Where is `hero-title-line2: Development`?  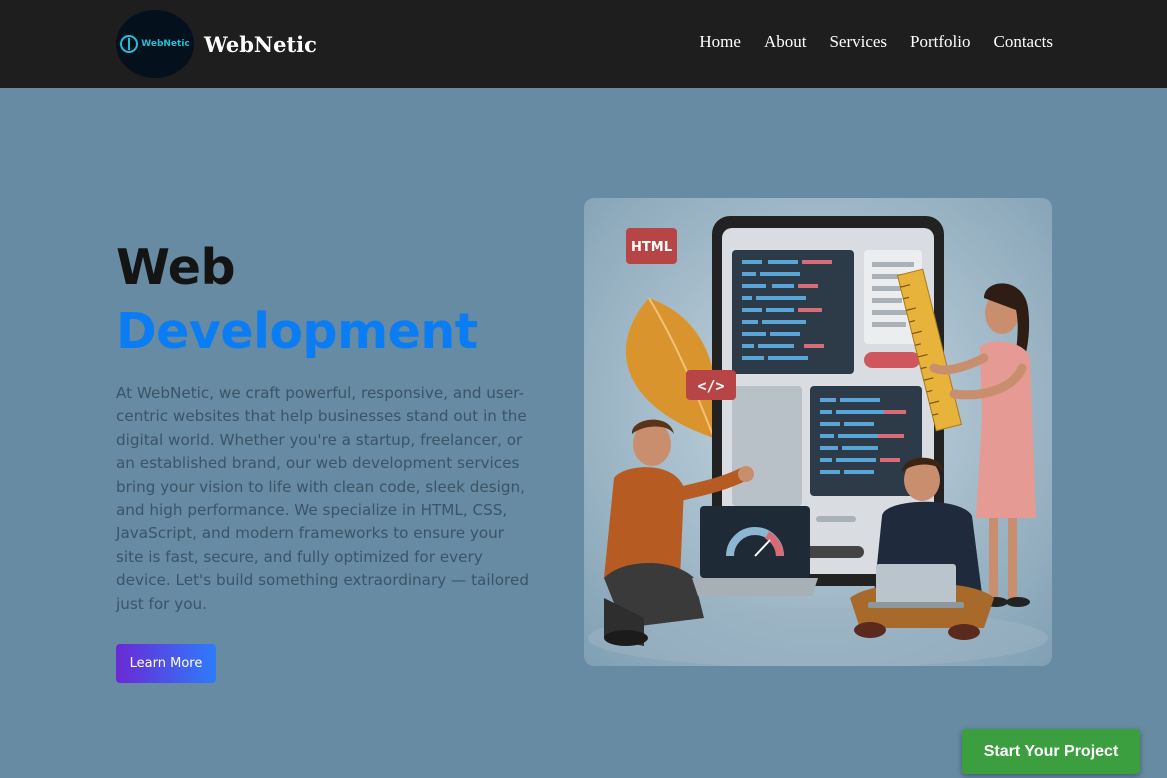 hero-title-line2: Development is located at coordinates (297, 331).